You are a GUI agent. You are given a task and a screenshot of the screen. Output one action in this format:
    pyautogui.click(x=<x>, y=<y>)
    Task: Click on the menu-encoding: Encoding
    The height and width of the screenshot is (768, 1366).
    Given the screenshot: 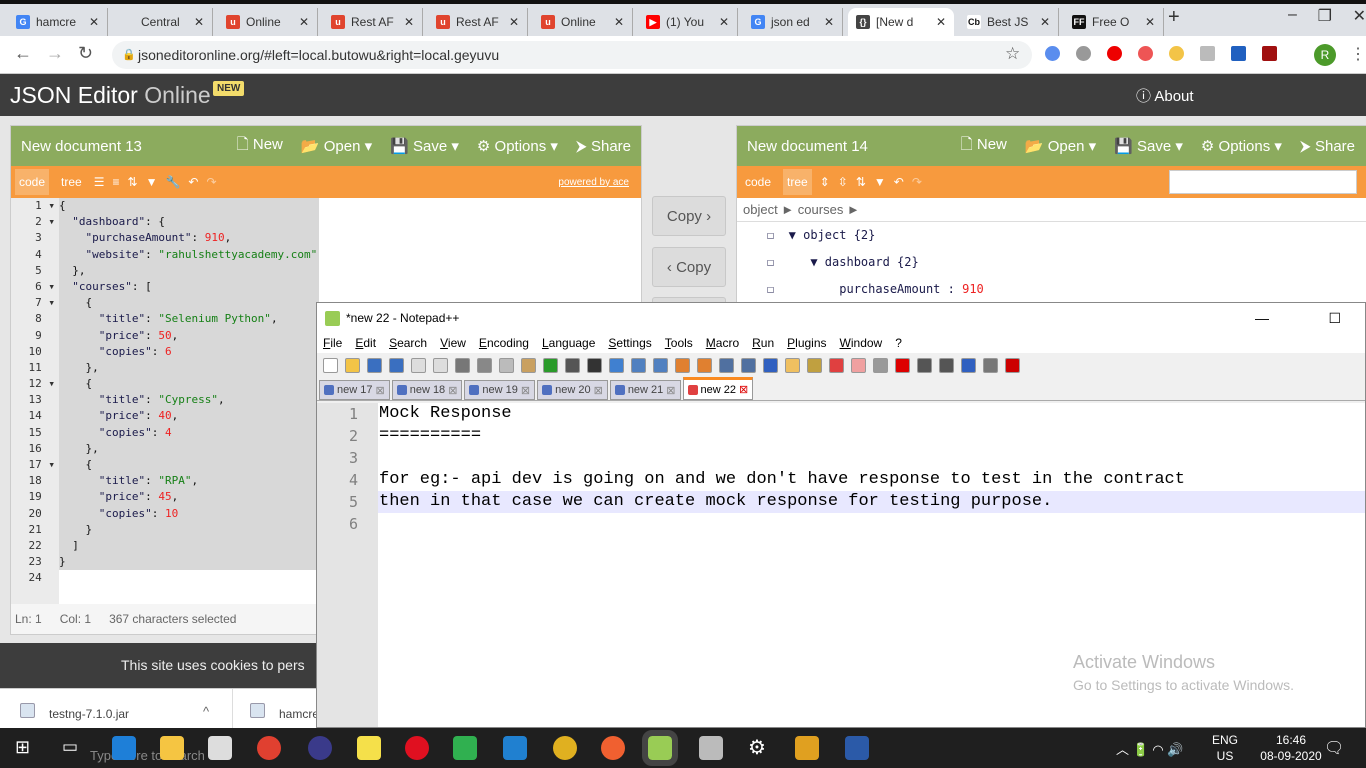 What is the action you would take?
    pyautogui.click(x=504, y=343)
    